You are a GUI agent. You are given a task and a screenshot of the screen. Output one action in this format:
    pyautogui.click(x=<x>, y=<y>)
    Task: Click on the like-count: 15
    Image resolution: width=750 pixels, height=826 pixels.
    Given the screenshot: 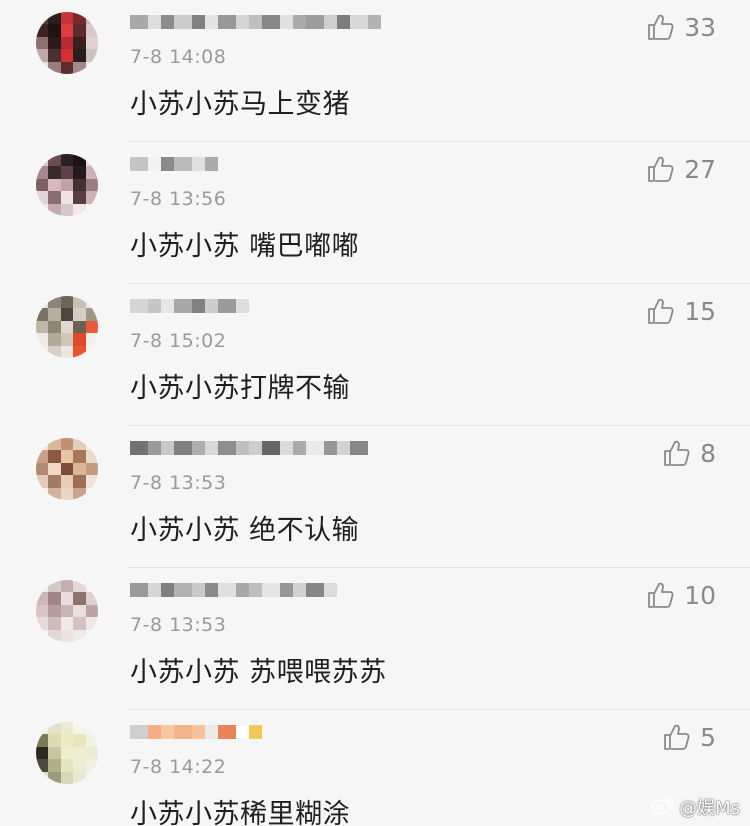 What is the action you would take?
    pyautogui.click(x=700, y=311)
    